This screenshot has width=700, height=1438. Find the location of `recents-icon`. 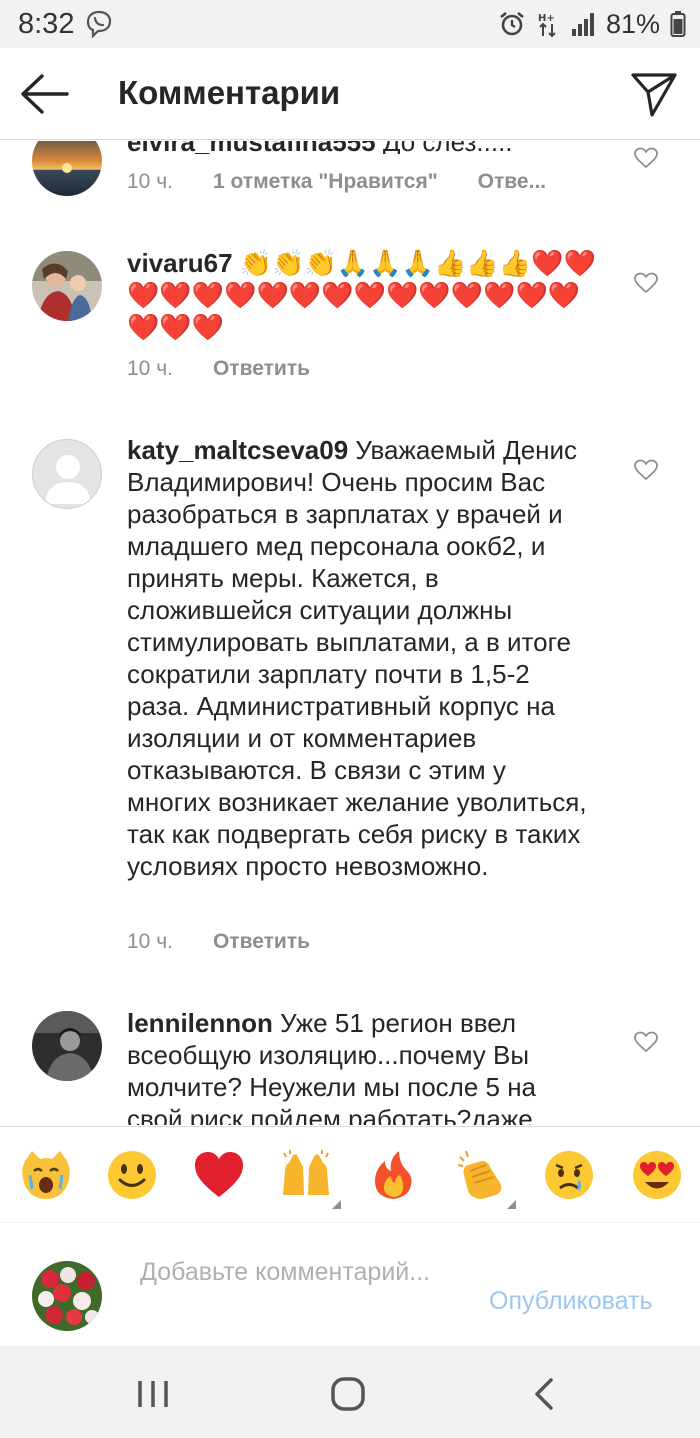

recents-icon is located at coordinates (153, 1394).